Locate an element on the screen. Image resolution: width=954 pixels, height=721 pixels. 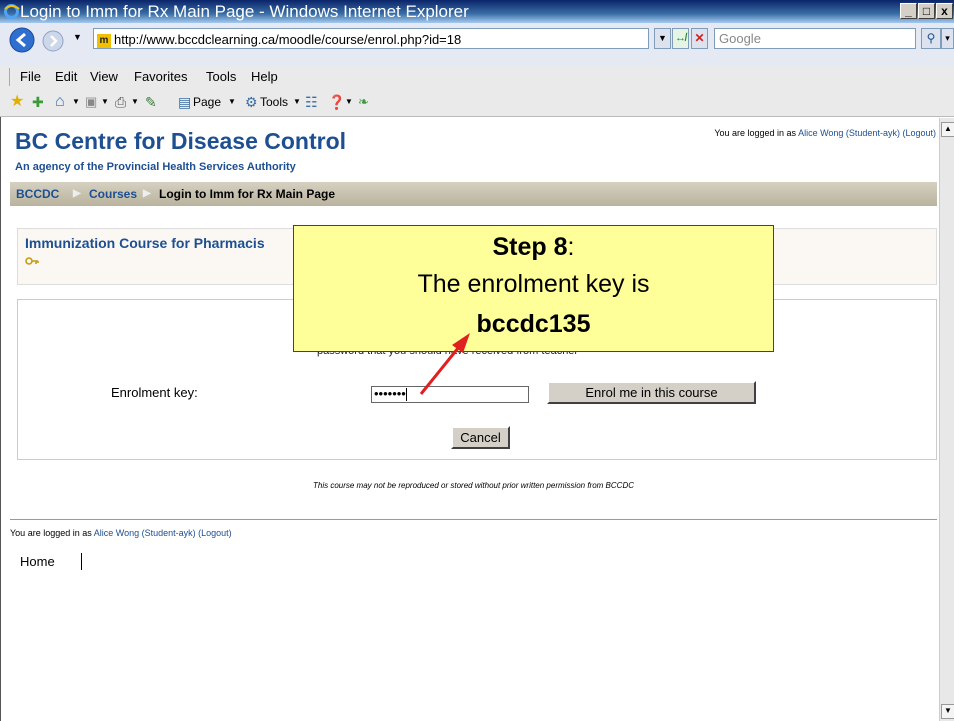
moodle-favicon-icon: m is located at coordinates (104, 40).